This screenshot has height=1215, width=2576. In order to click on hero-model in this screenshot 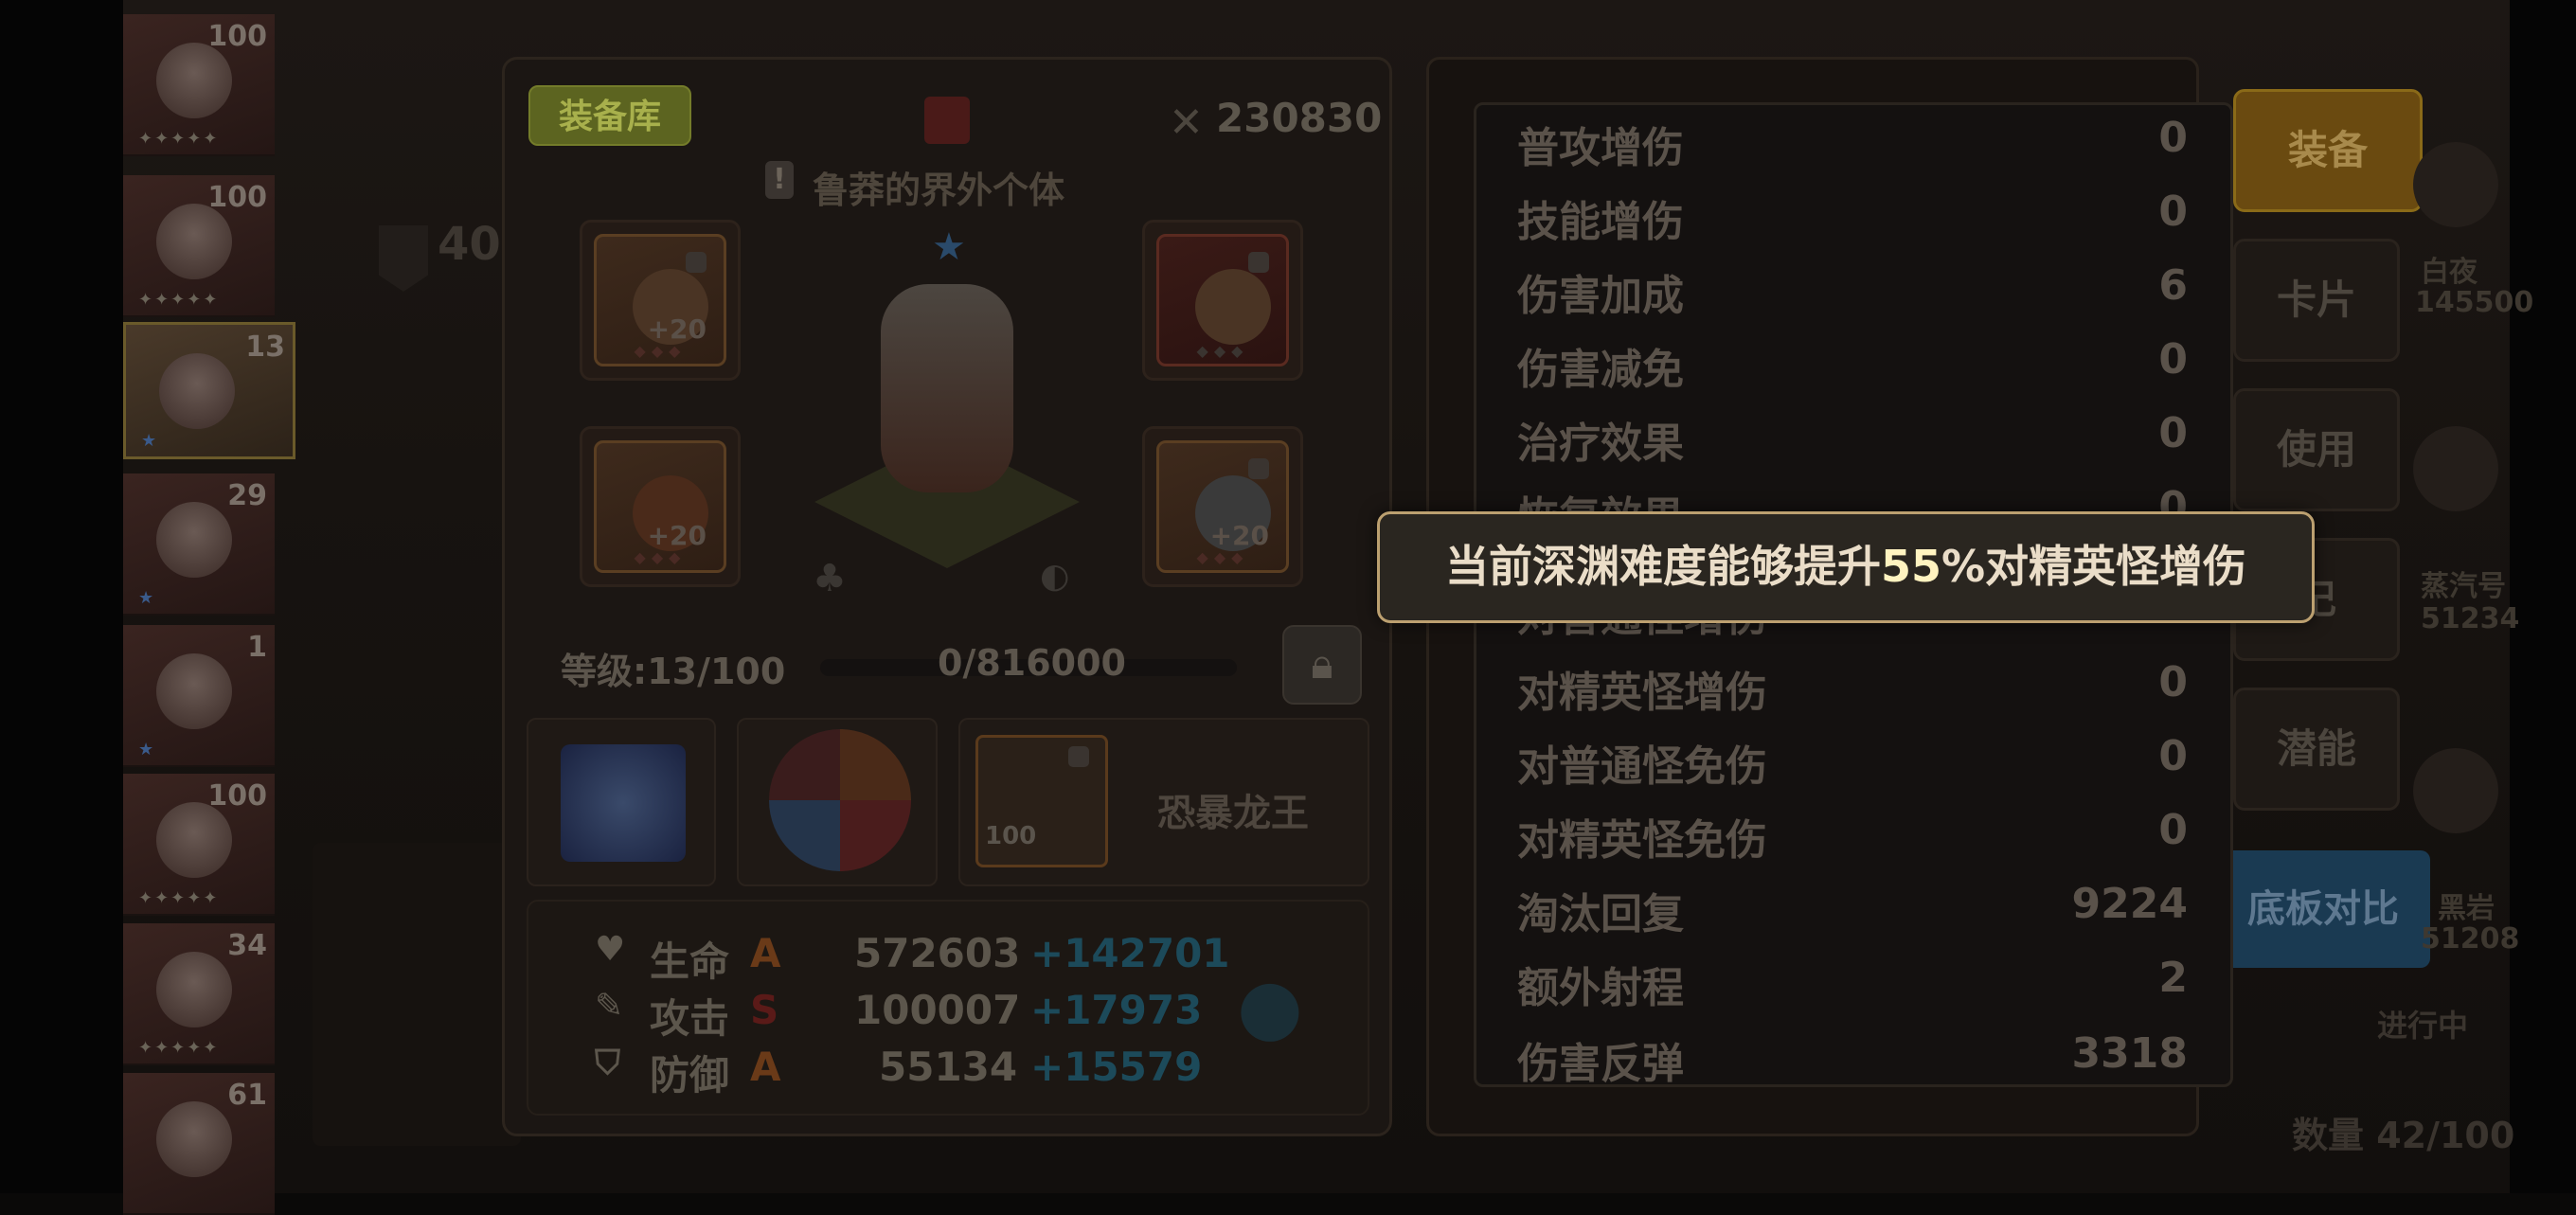, I will do `click(947, 388)`.